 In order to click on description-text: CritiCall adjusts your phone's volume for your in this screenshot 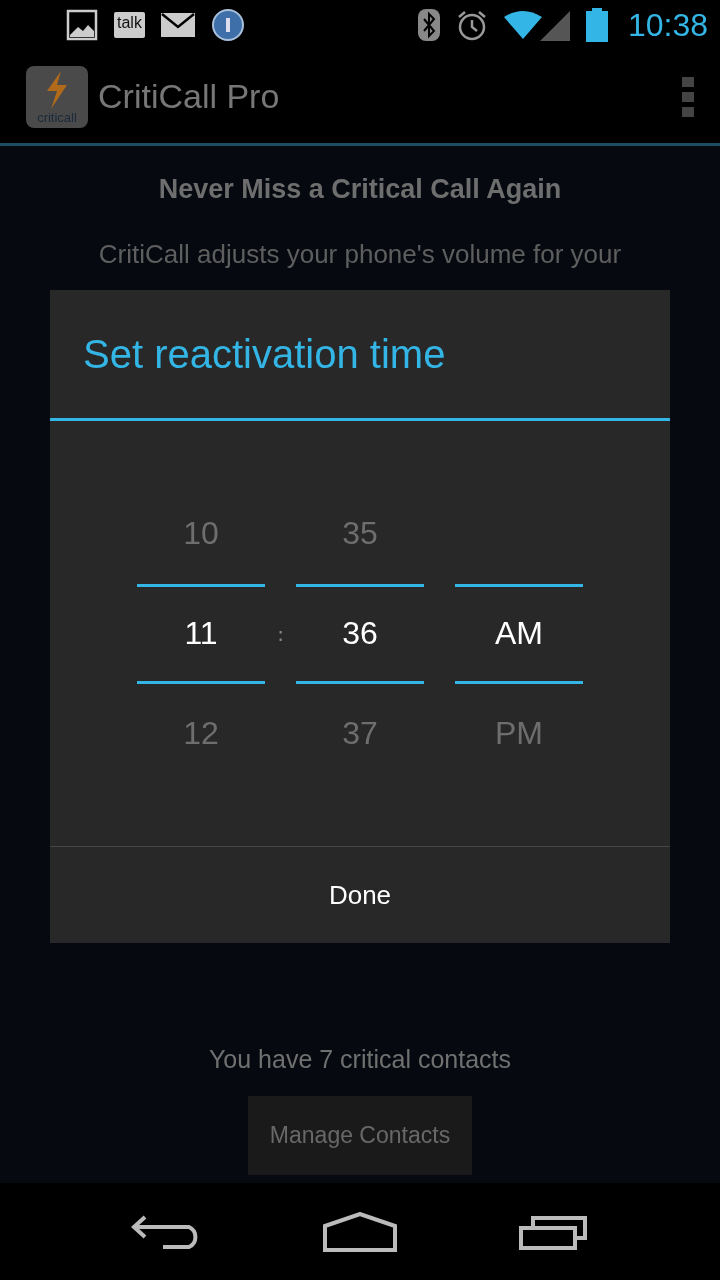, I will do `click(360, 254)`.